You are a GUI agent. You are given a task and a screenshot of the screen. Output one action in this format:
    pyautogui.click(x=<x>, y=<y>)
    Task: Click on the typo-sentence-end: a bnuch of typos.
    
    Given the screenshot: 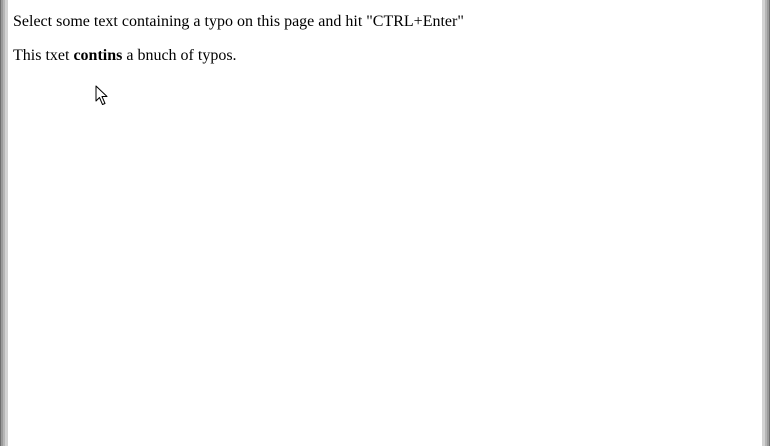 What is the action you would take?
    pyautogui.click(x=179, y=55)
    